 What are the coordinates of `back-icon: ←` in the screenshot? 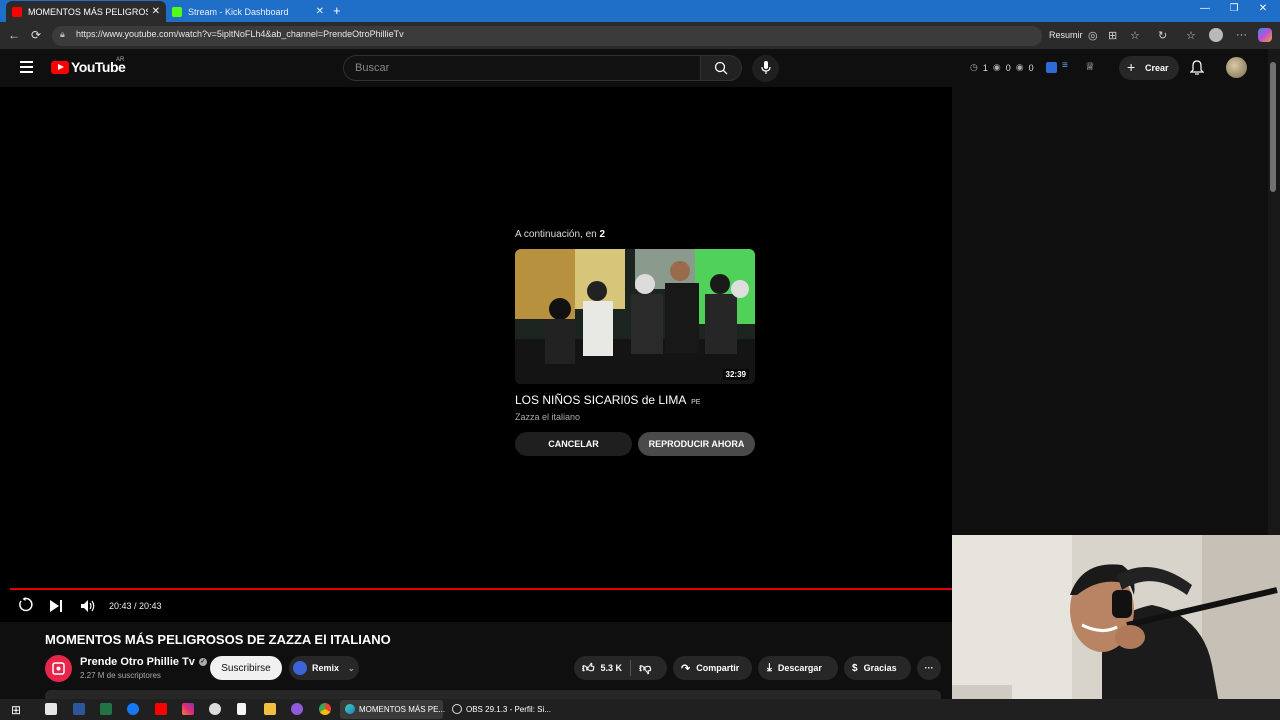 It's located at (14, 35).